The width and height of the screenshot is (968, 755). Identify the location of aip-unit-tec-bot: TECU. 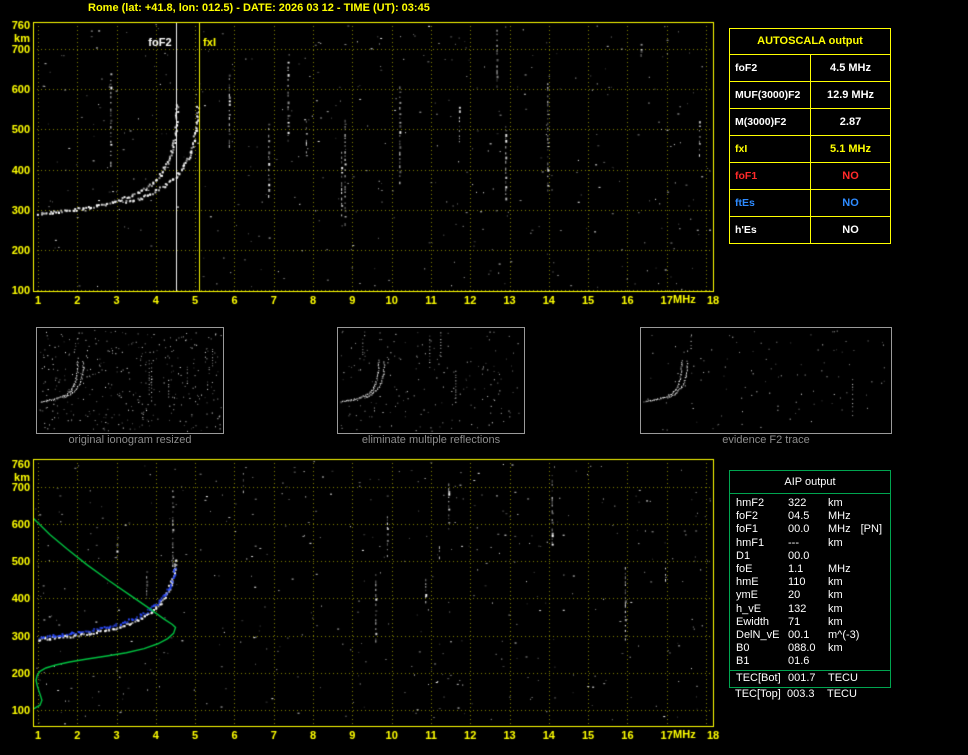
(843, 678).